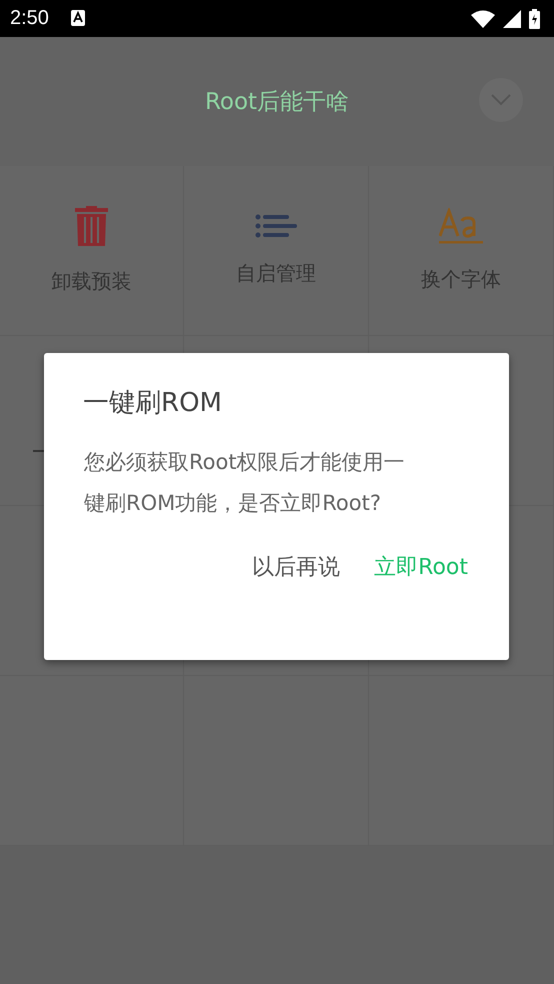 The width and height of the screenshot is (554, 984). I want to click on battery-icon, so click(534, 18).